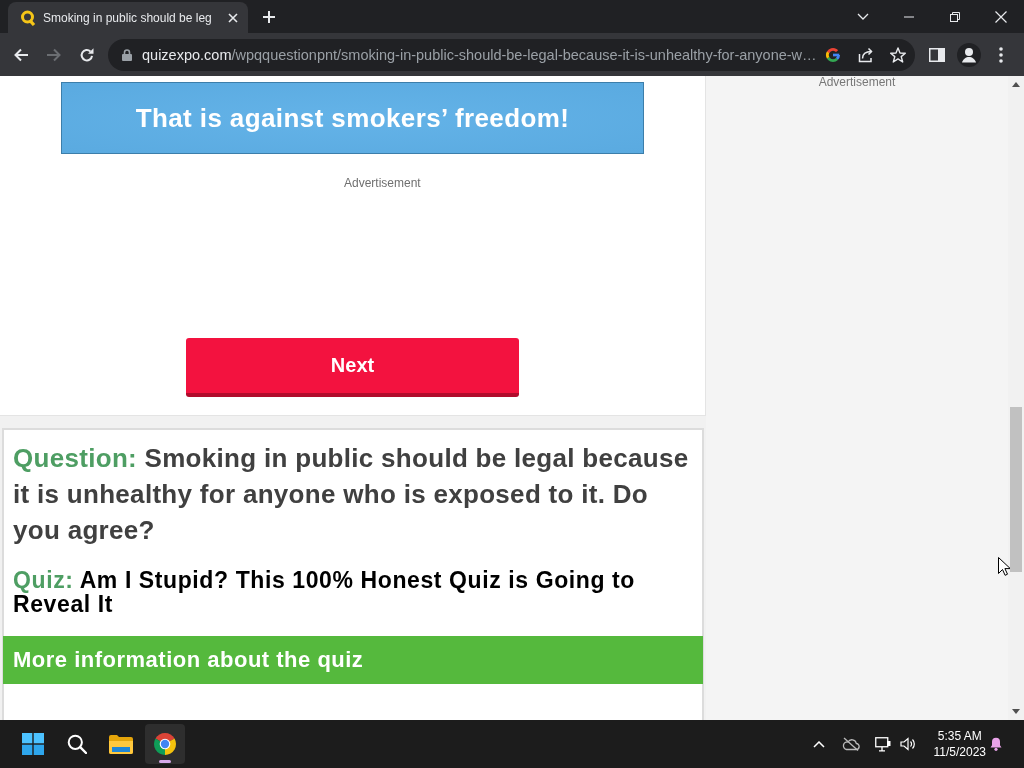 The height and width of the screenshot is (768, 1024). Describe the element at coordinates (898, 54) in the screenshot. I see `star-icon` at that location.